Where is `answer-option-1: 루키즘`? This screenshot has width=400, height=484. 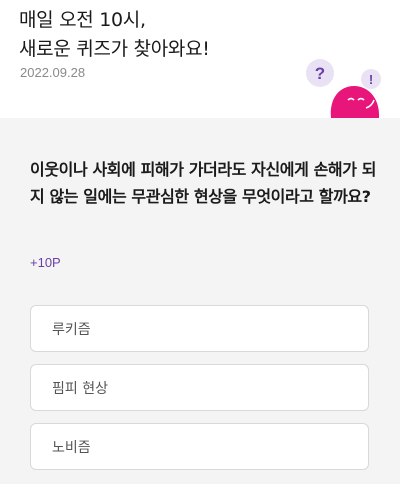
answer-option-1: 루키즘 is located at coordinates (199, 328).